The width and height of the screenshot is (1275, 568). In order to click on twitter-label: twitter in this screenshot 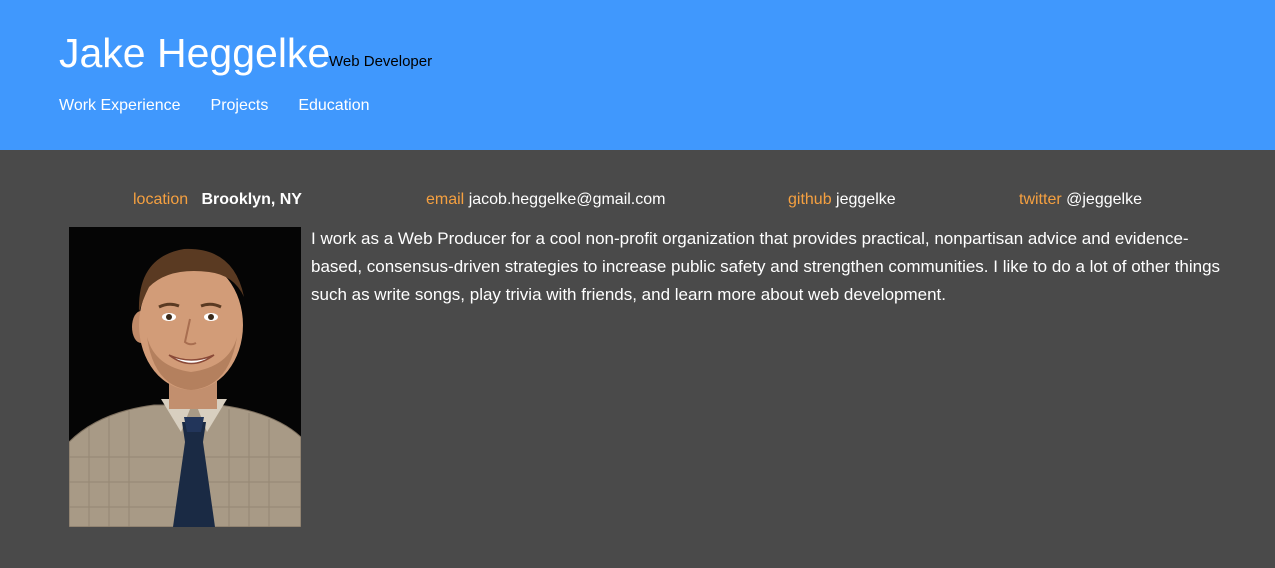, I will do `click(1040, 199)`.